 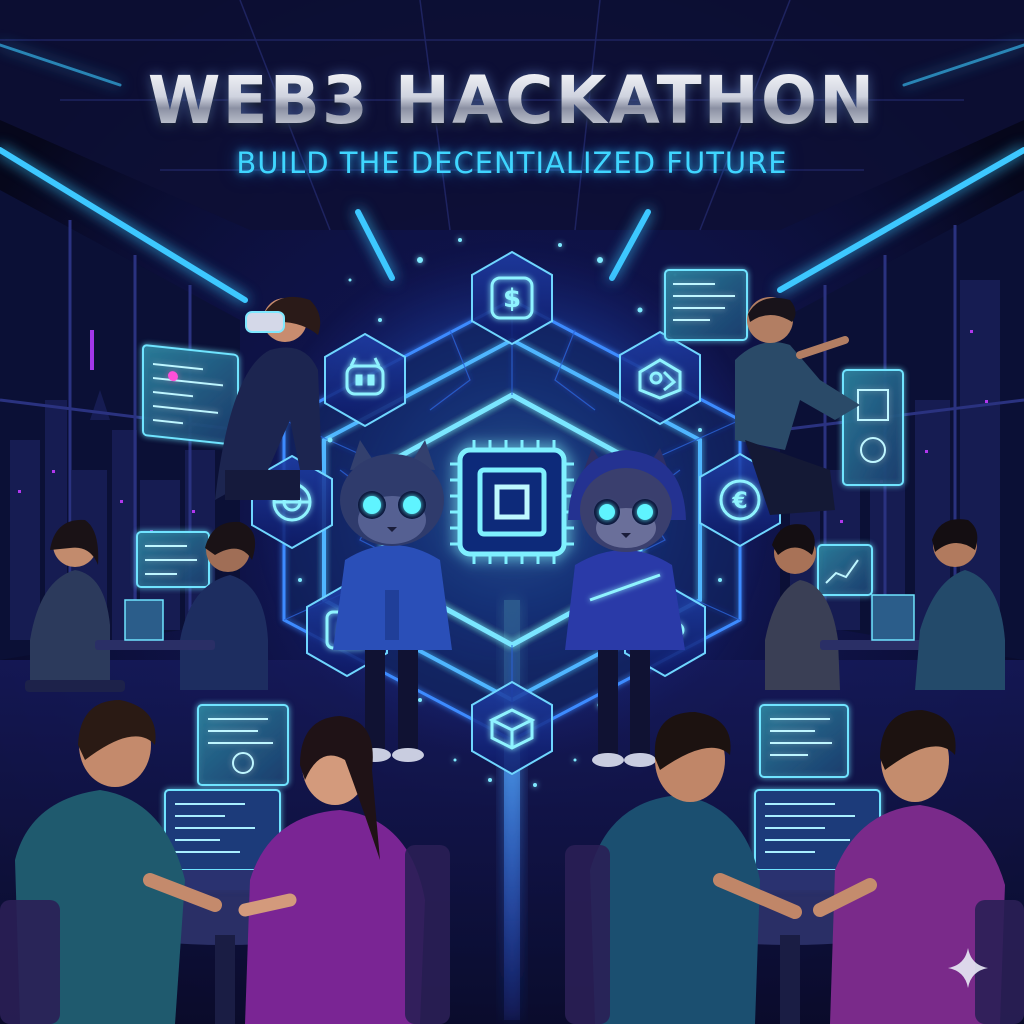 What do you see at coordinates (173, 559) in the screenshot?
I see `holo-screen-left-mid` at bounding box center [173, 559].